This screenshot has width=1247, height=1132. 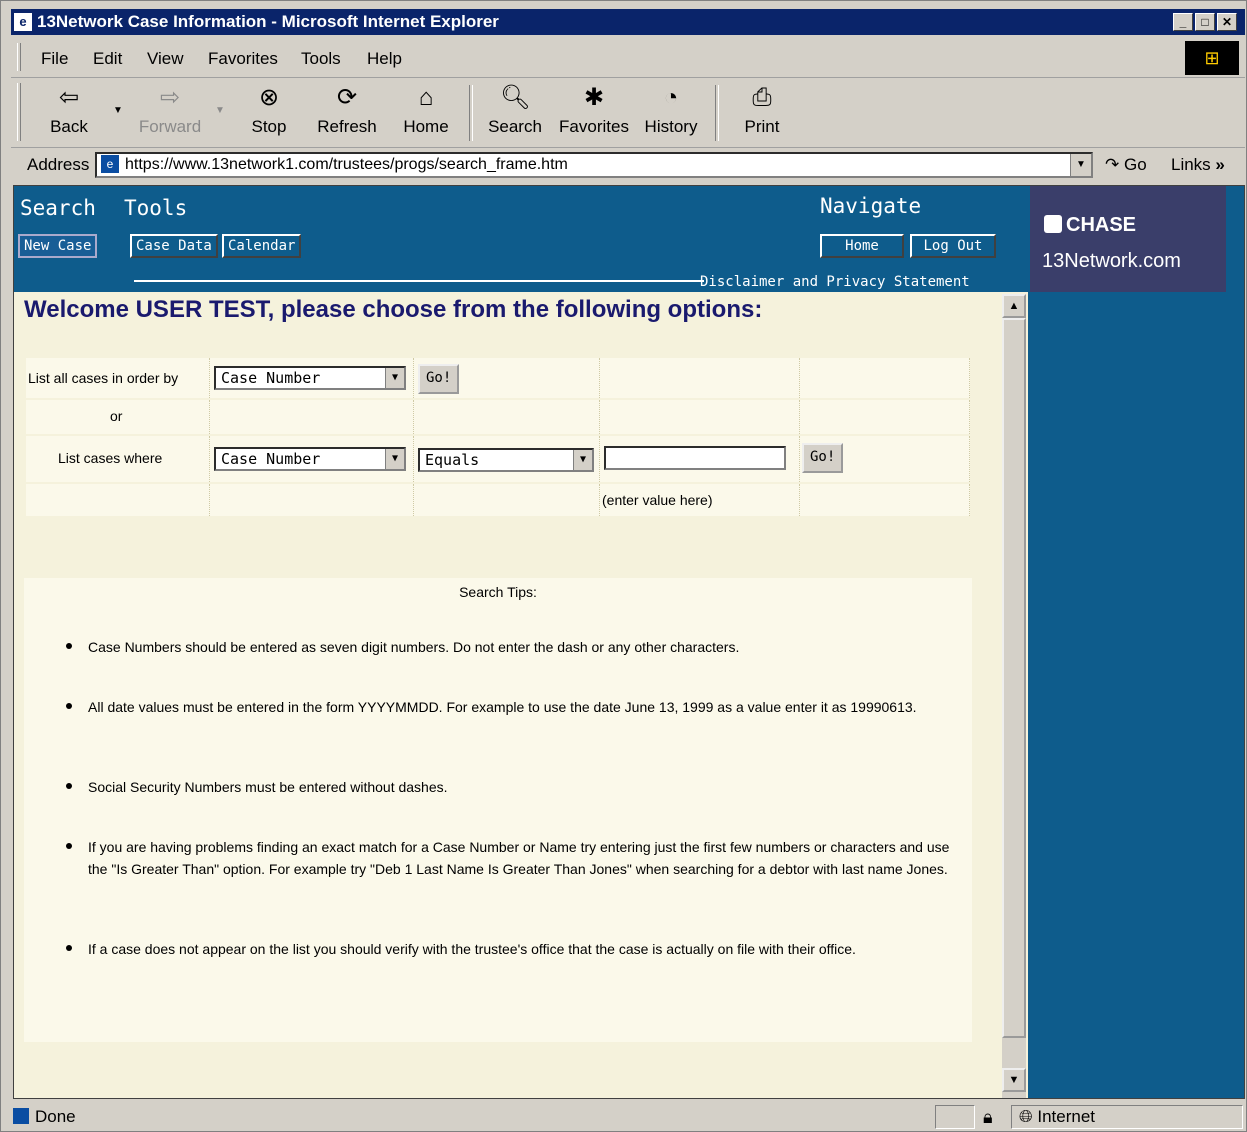 I want to click on form-cell: (enter value here), so click(x=700, y=500).